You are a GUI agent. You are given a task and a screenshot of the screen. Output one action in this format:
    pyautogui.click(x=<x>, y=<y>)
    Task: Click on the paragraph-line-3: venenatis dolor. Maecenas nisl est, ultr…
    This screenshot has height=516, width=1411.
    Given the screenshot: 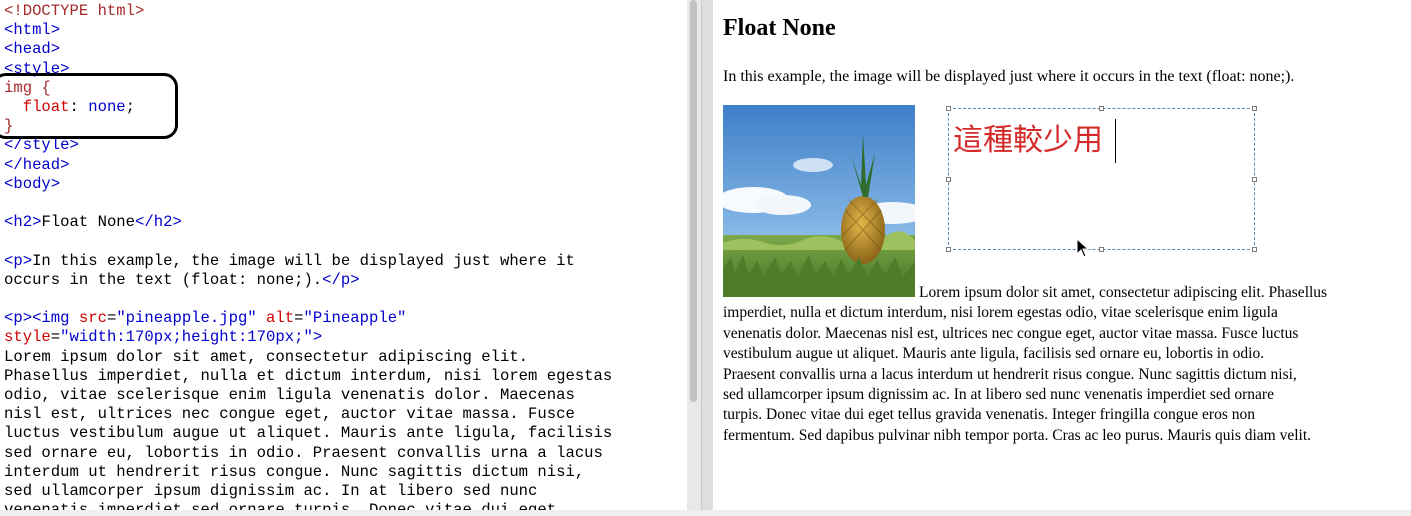 What is the action you would take?
    pyautogui.click(x=1011, y=333)
    